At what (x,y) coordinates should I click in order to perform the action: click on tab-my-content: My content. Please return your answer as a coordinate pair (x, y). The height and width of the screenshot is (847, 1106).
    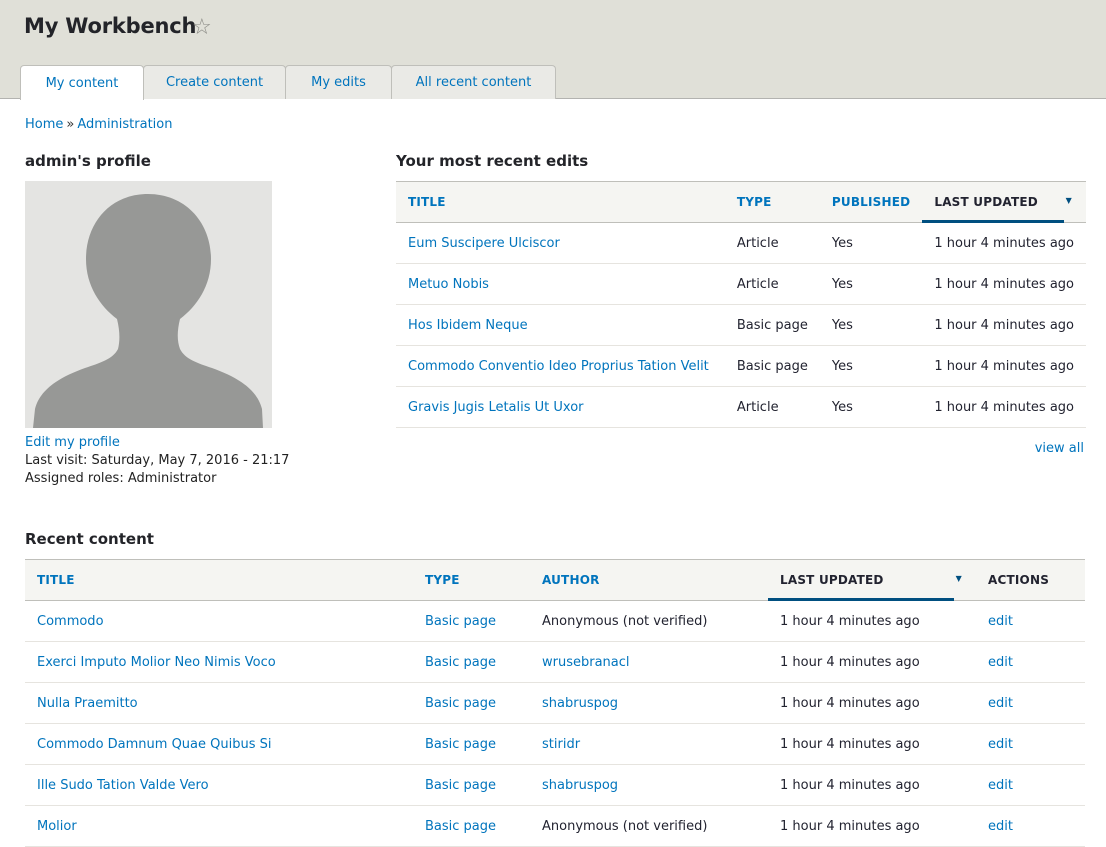
    Looking at the image, I should click on (82, 82).